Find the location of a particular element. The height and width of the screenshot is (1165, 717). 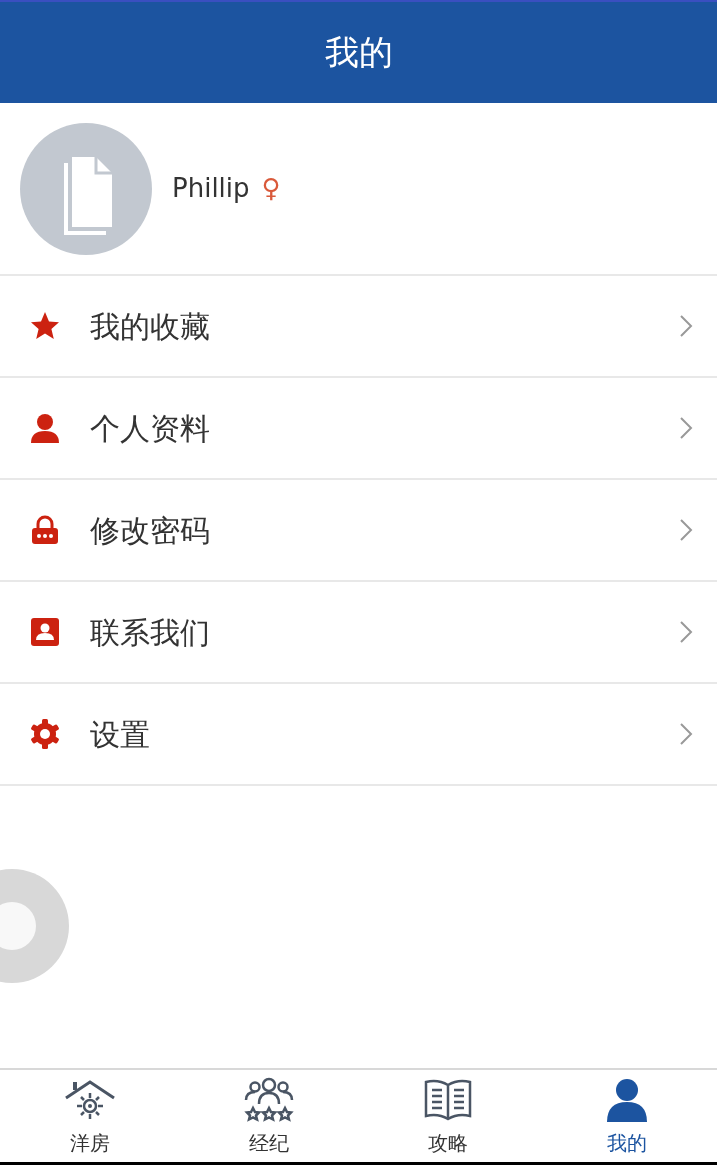

menu-label: 设置 is located at coordinates (120, 734).